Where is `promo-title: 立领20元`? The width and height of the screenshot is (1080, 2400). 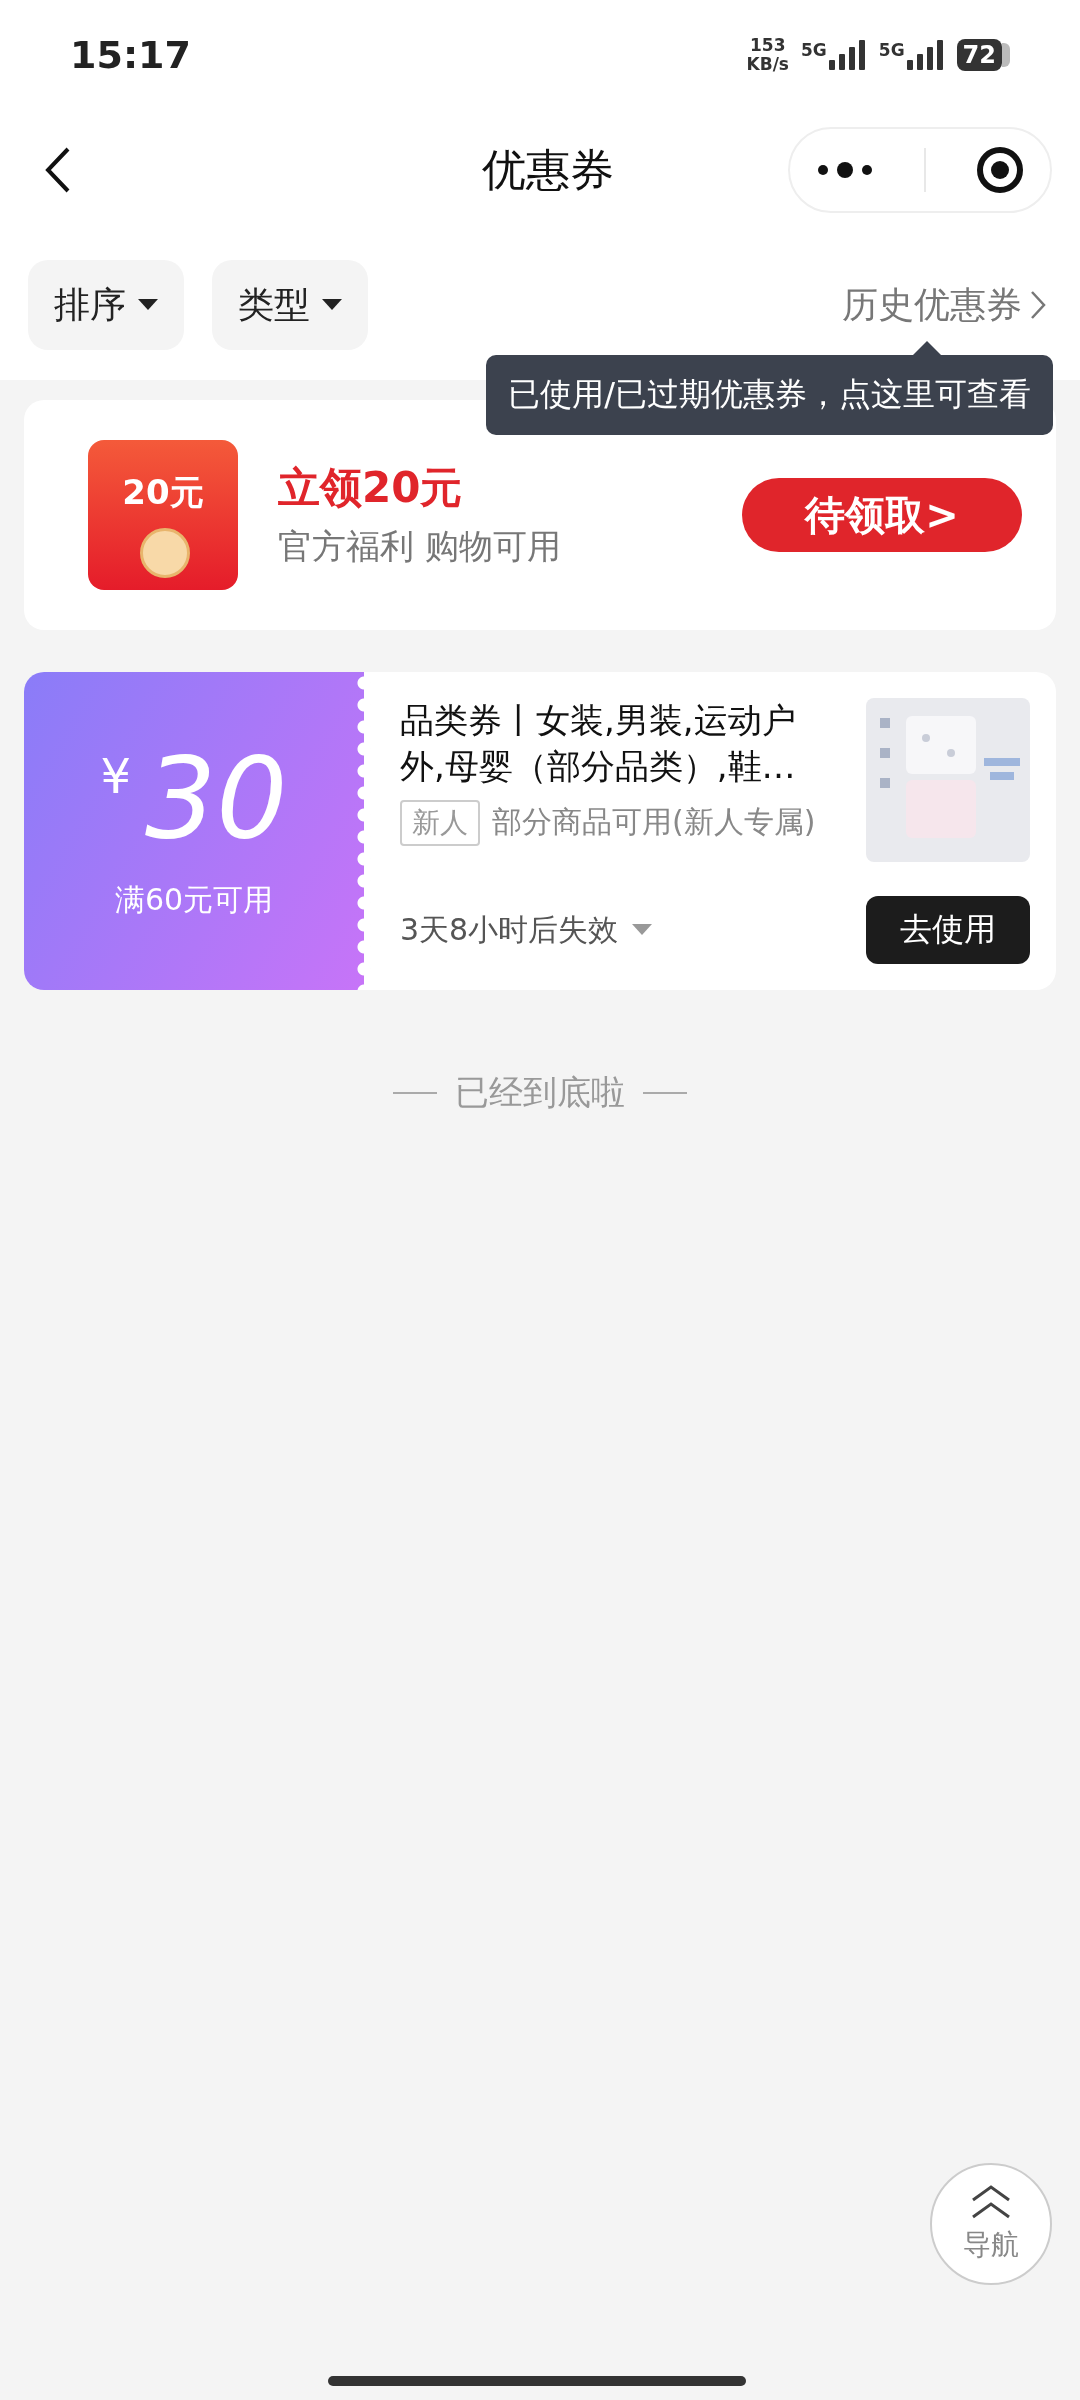
promo-title: 立领20元 is located at coordinates (371, 488).